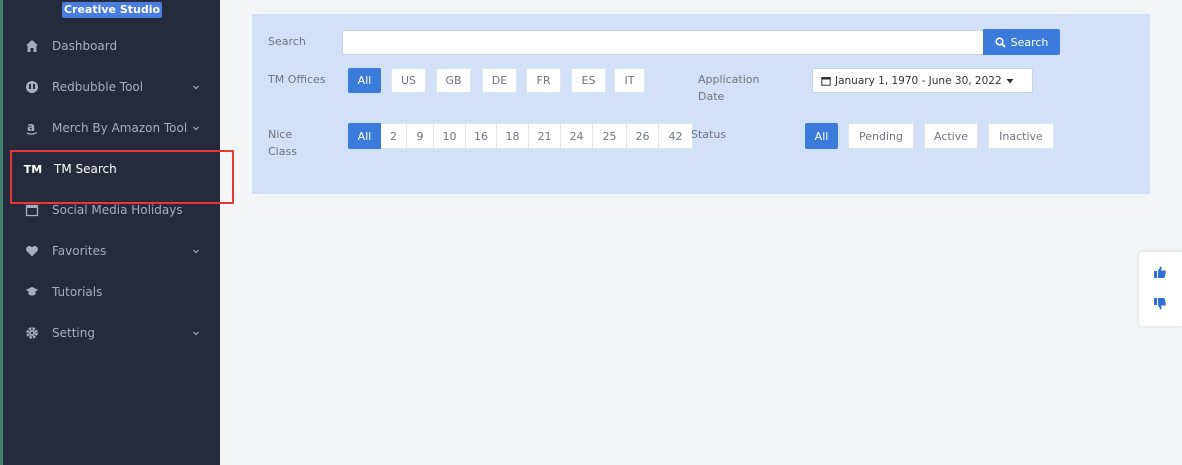 The height and width of the screenshot is (465, 1182). What do you see at coordinates (85, 46) in the screenshot?
I see `sidebar-item-label: Dashboard` at bounding box center [85, 46].